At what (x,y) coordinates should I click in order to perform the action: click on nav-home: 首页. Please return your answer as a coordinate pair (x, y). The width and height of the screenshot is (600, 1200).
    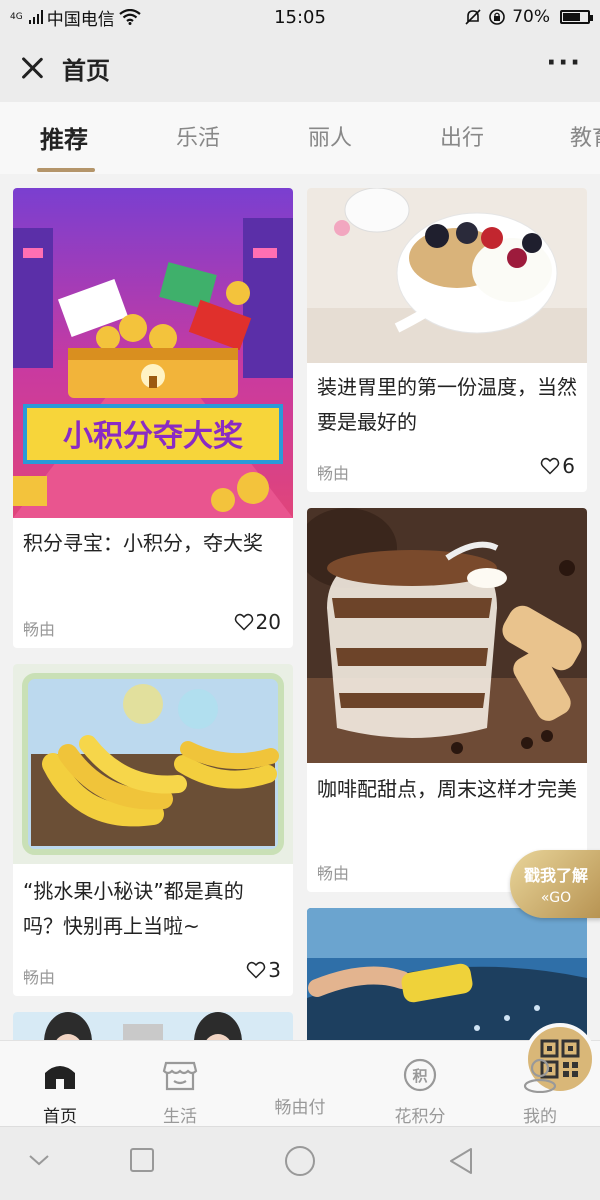
    Looking at the image, I should click on (60, 1089).